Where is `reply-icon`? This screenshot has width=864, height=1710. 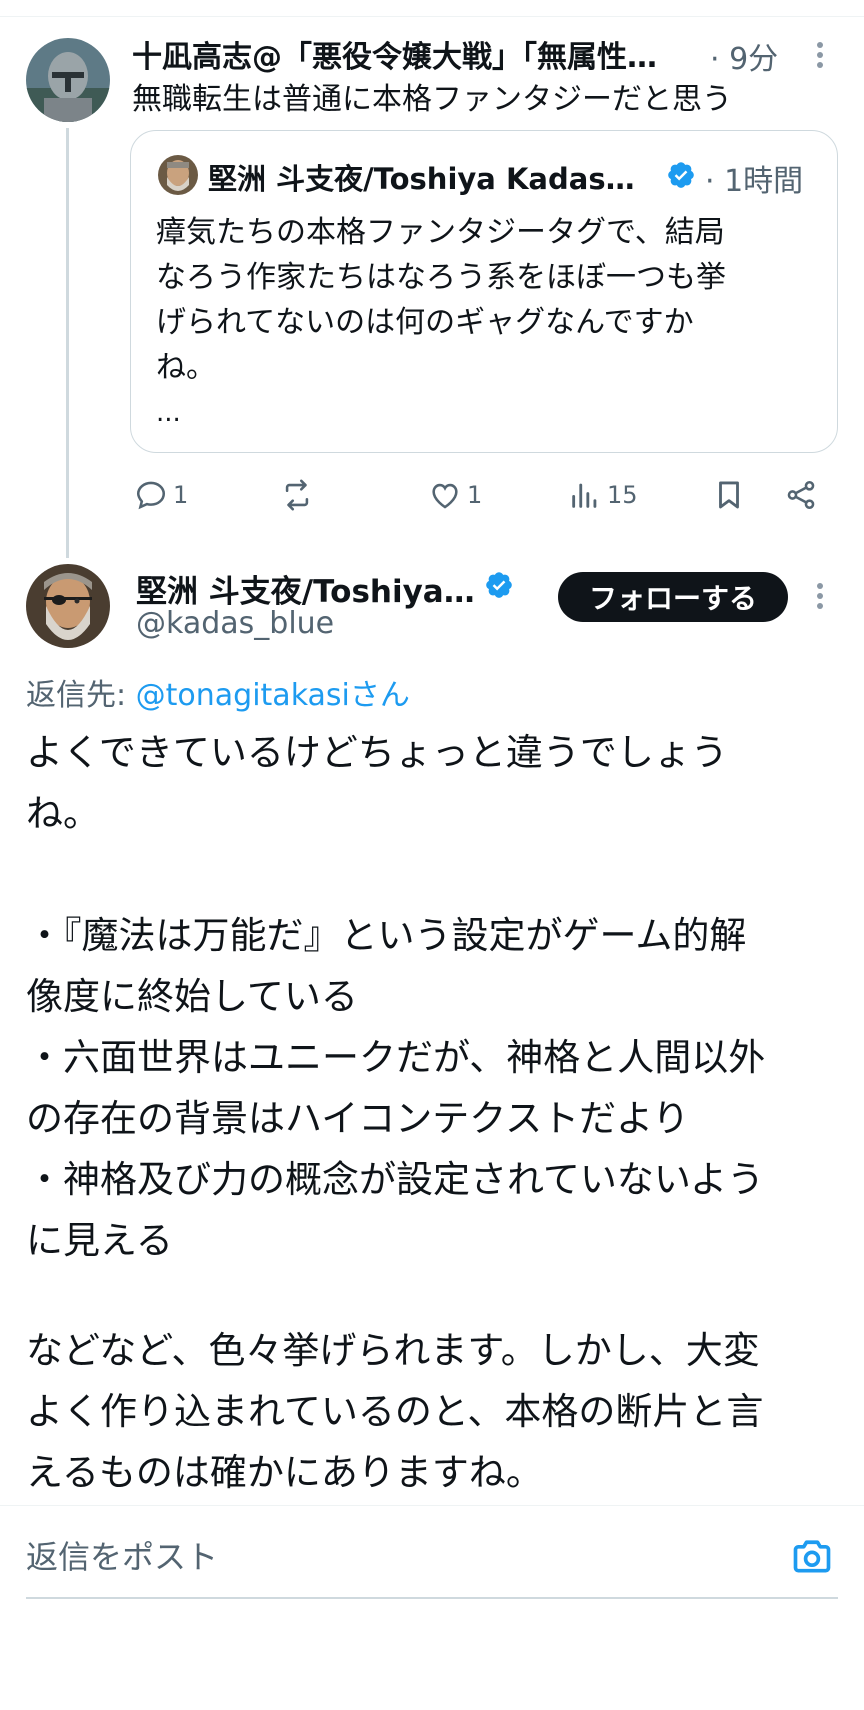 reply-icon is located at coordinates (151, 495).